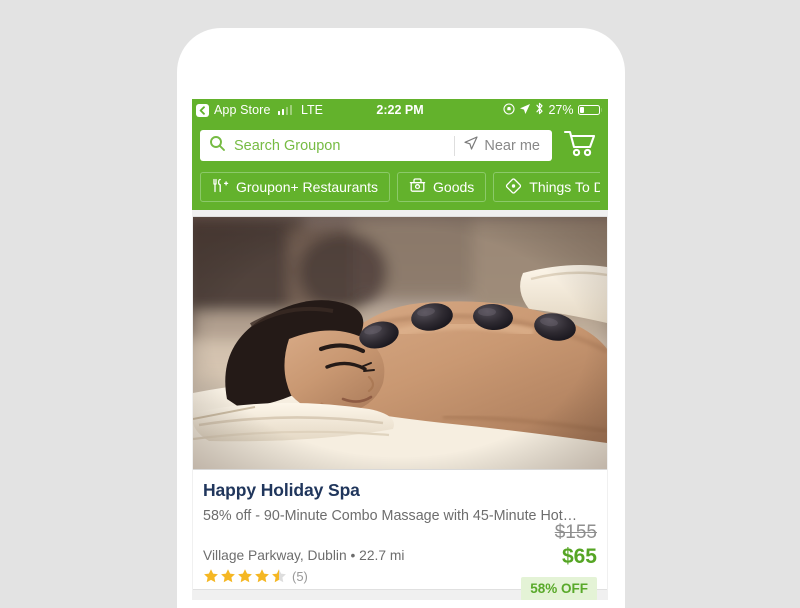  I want to click on battery-icon, so click(589, 110).